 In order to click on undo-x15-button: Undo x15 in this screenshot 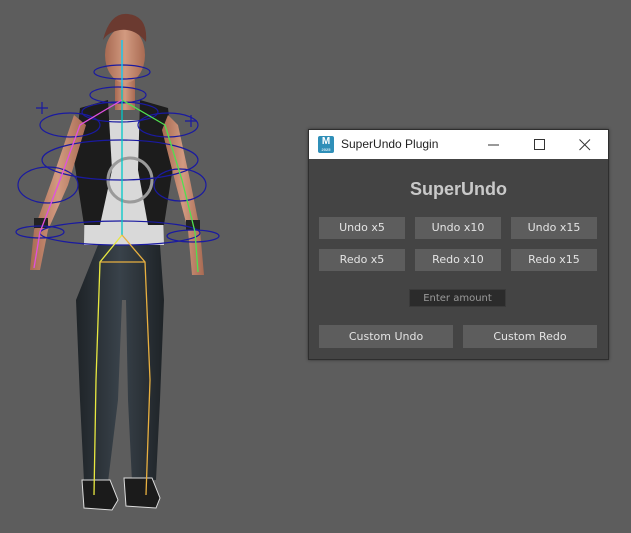, I will do `click(554, 228)`.